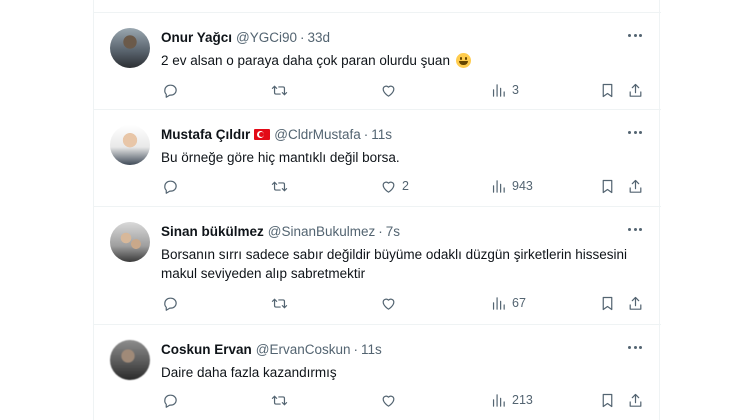 Image resolution: width=730 pixels, height=420 pixels. I want to click on action-bar: 67, so click(401, 303).